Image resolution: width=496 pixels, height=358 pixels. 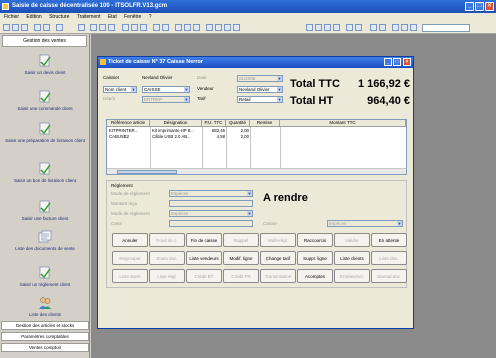 I want to click on list3-icon, so click(x=227, y=27).